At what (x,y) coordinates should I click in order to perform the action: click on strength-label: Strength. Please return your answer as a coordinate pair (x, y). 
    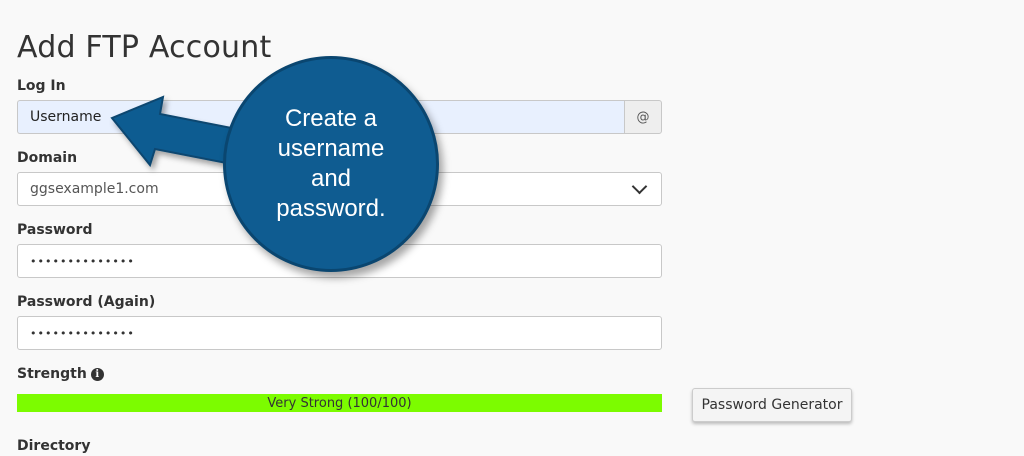
    Looking at the image, I should click on (52, 374).